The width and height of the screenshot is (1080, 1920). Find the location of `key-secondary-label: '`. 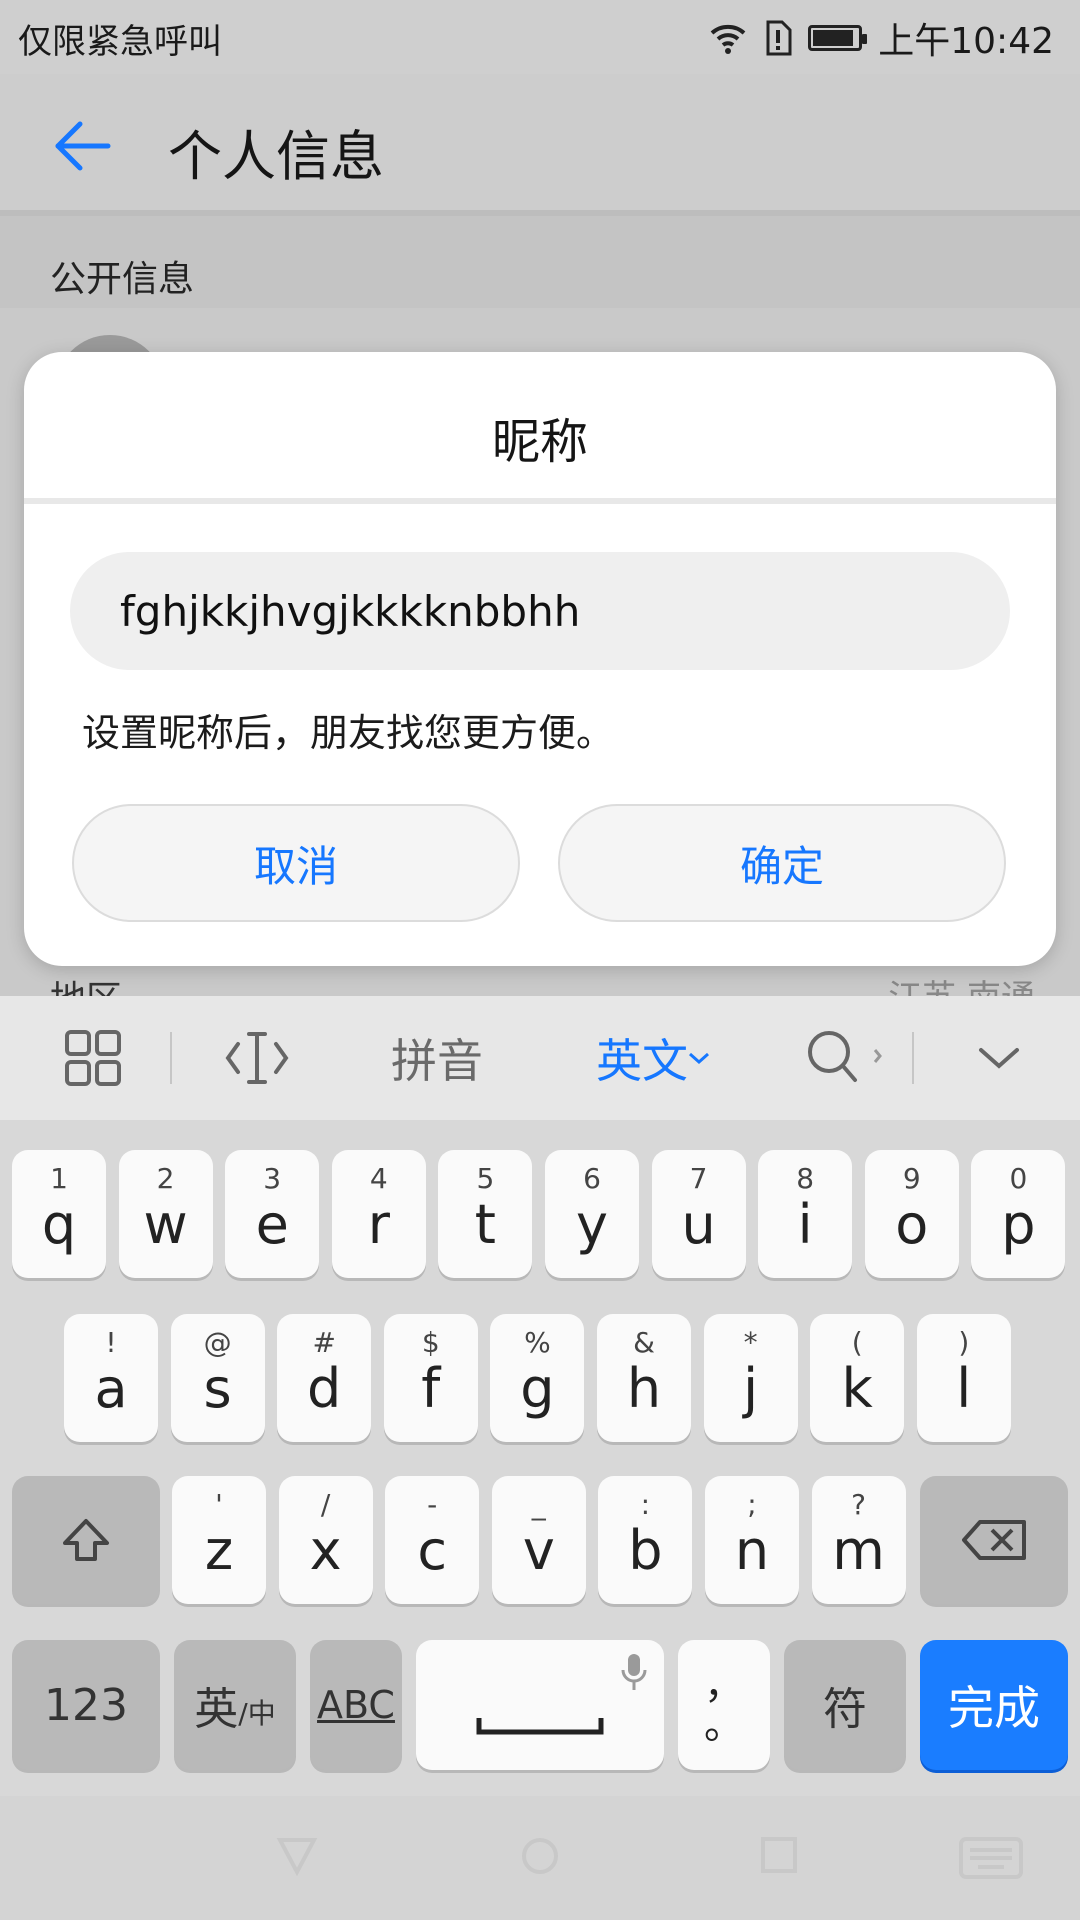

key-secondary-label: ' is located at coordinates (219, 1504).